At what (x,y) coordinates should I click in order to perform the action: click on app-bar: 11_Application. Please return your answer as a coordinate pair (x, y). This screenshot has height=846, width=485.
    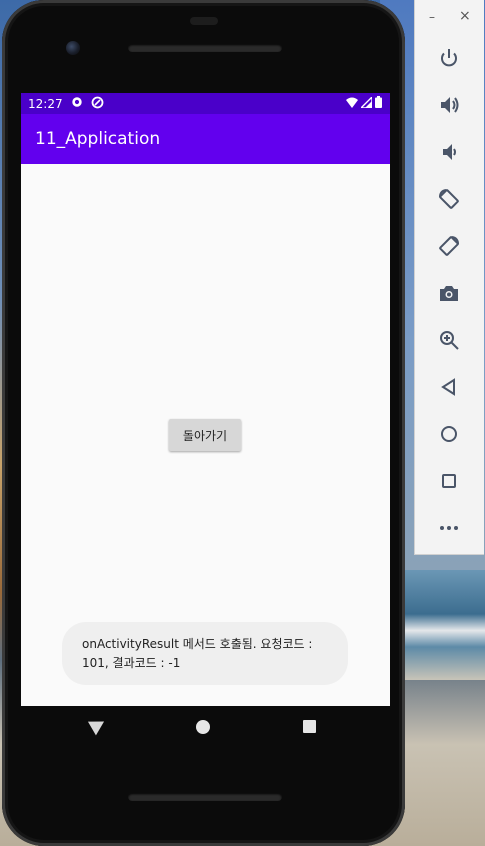
    Looking at the image, I should click on (205, 139).